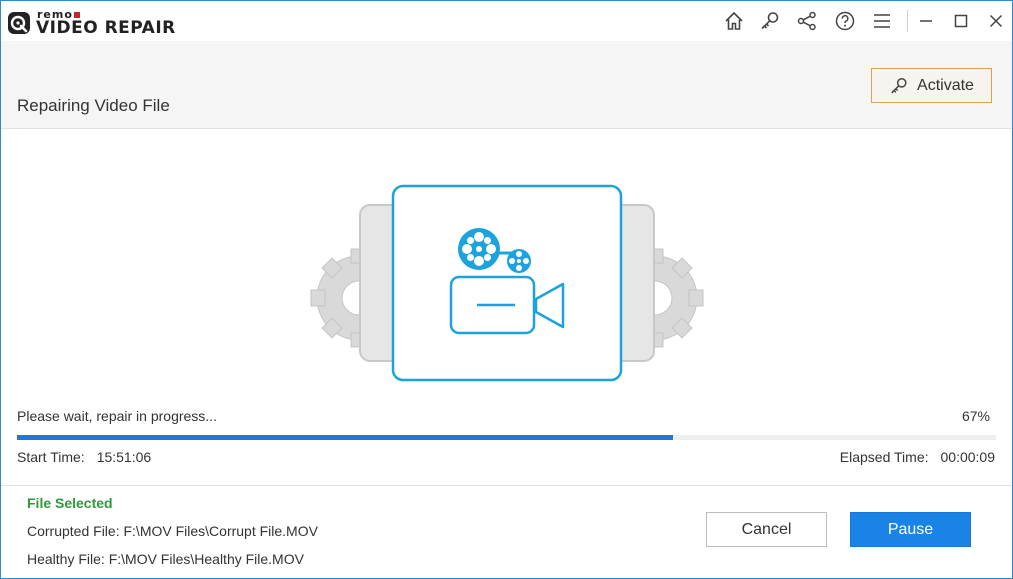 The width and height of the screenshot is (1013, 579). Describe the element at coordinates (507, 283) in the screenshot. I see `repair-illustration` at that location.